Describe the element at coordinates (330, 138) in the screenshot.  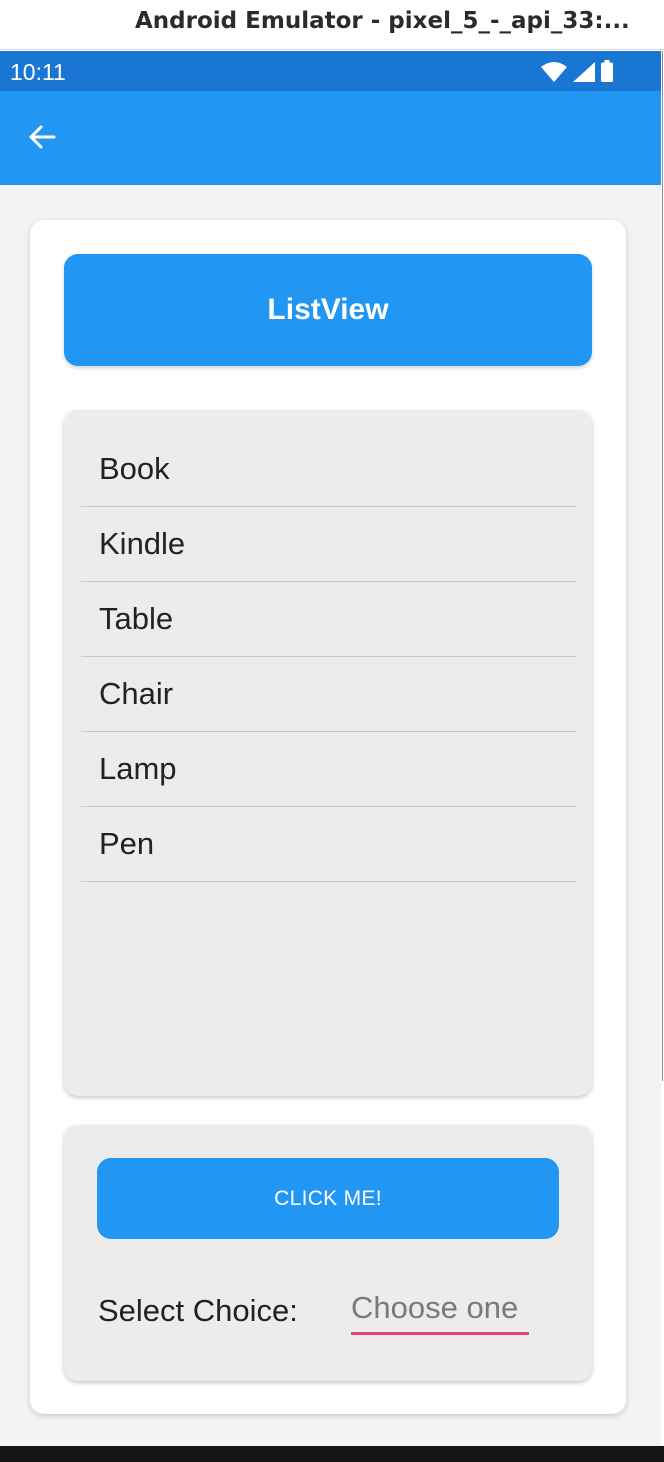
I see `app-bar` at that location.